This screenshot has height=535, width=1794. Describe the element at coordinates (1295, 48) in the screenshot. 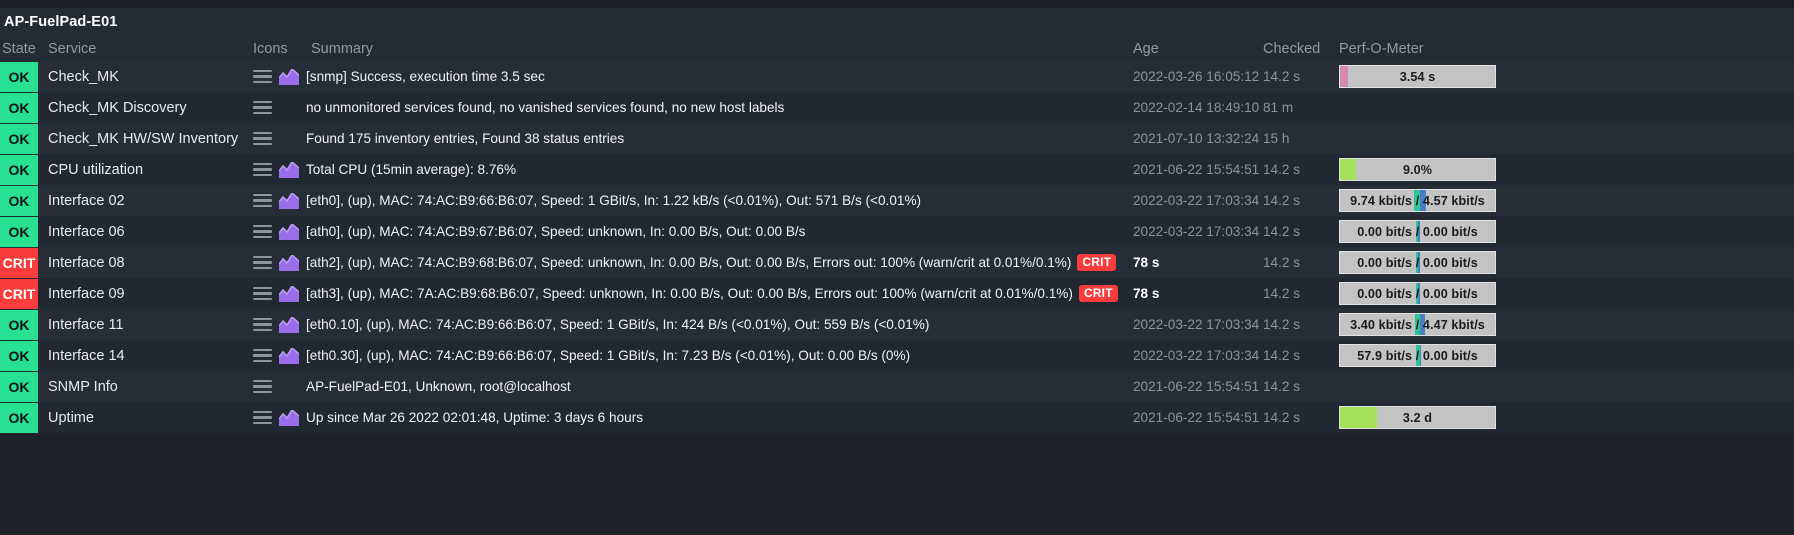

I see `column-header-checked: Checked` at that location.